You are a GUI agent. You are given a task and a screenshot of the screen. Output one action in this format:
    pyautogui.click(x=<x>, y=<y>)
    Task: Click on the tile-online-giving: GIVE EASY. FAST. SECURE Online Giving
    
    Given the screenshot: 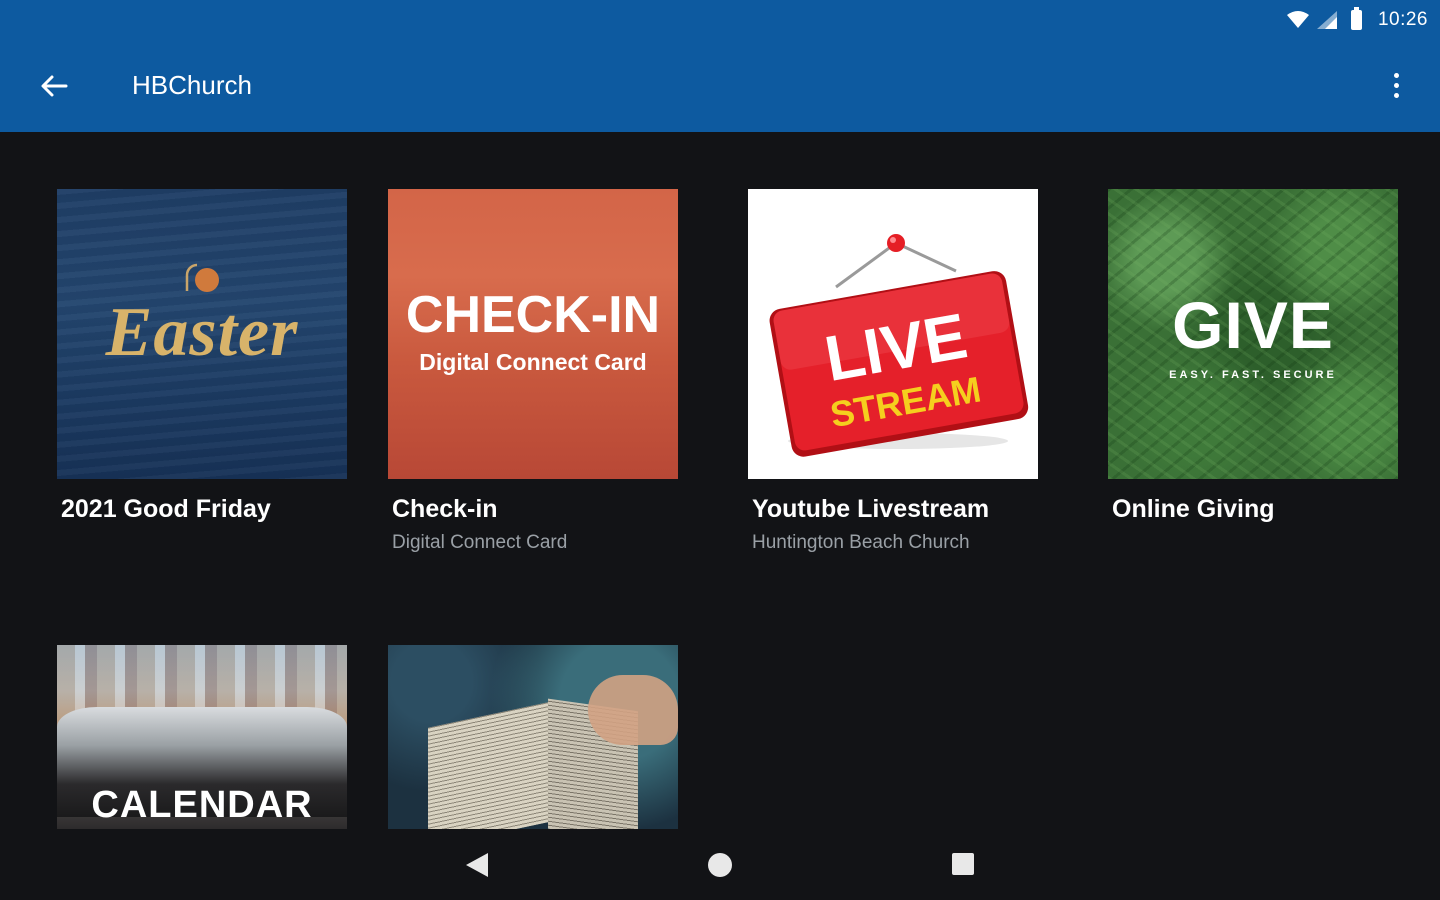 What is the action you would take?
    pyautogui.click(x=1253, y=356)
    